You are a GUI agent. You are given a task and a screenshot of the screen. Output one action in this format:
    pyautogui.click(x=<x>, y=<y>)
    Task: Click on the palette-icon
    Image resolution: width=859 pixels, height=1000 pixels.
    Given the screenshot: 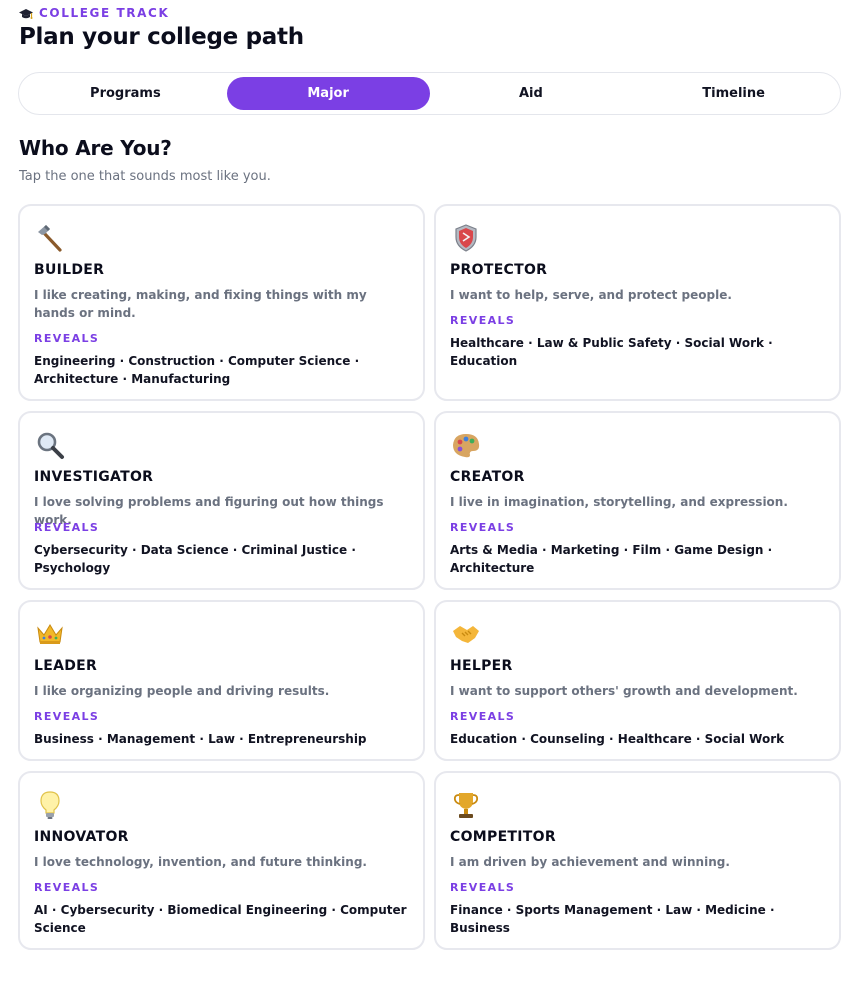 What is the action you would take?
    pyautogui.click(x=466, y=445)
    